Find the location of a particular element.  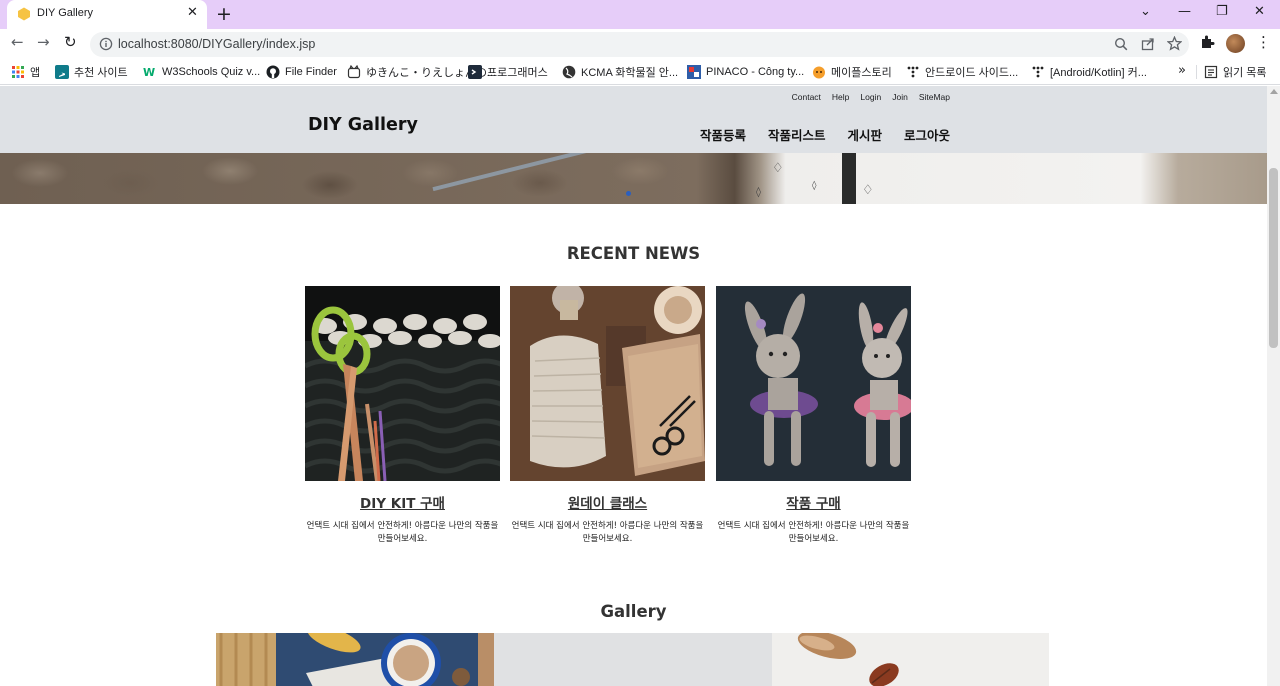

card-title: 작품 구매 is located at coordinates (813, 502).